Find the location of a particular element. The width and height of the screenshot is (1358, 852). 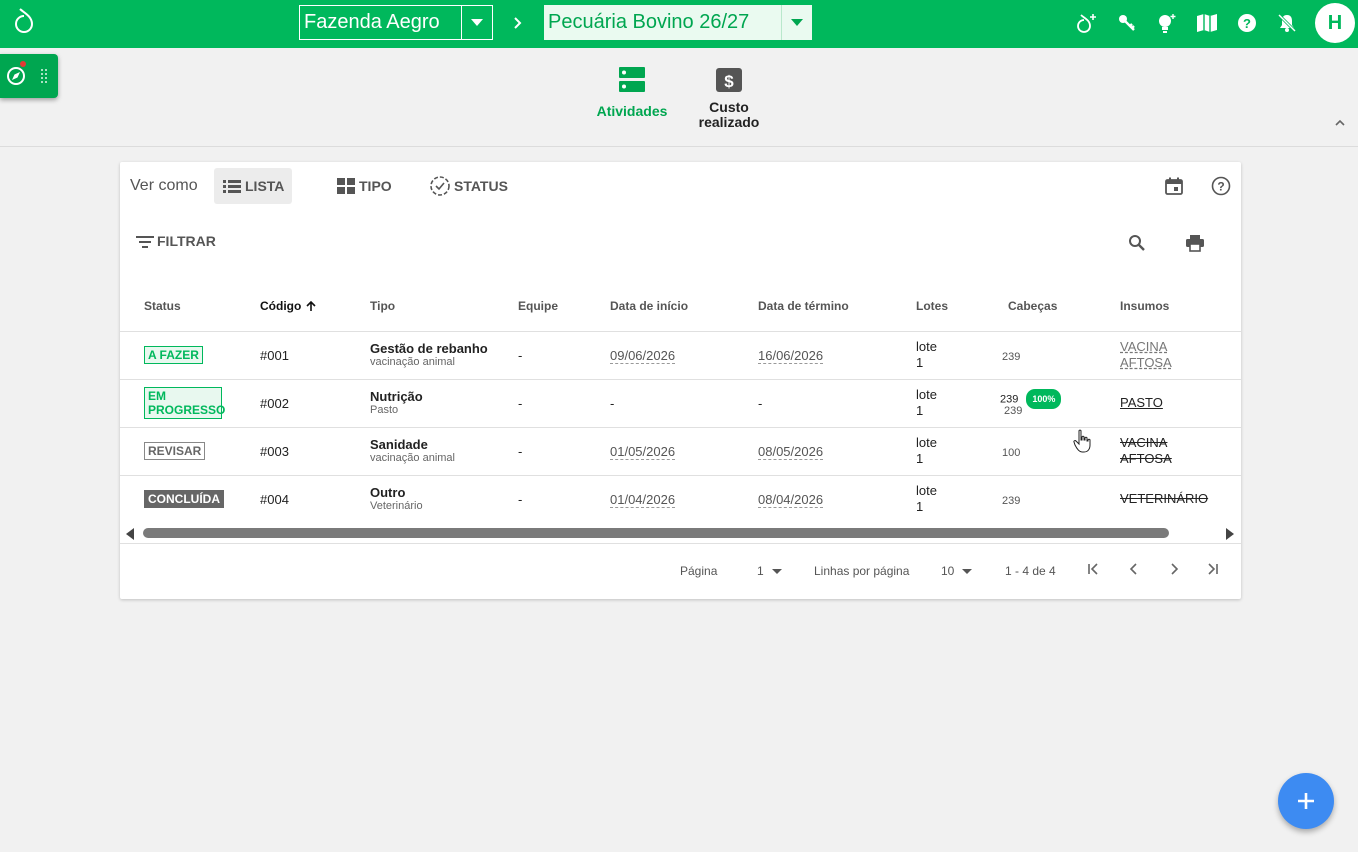

progress-pill: 100% is located at coordinates (1044, 398).